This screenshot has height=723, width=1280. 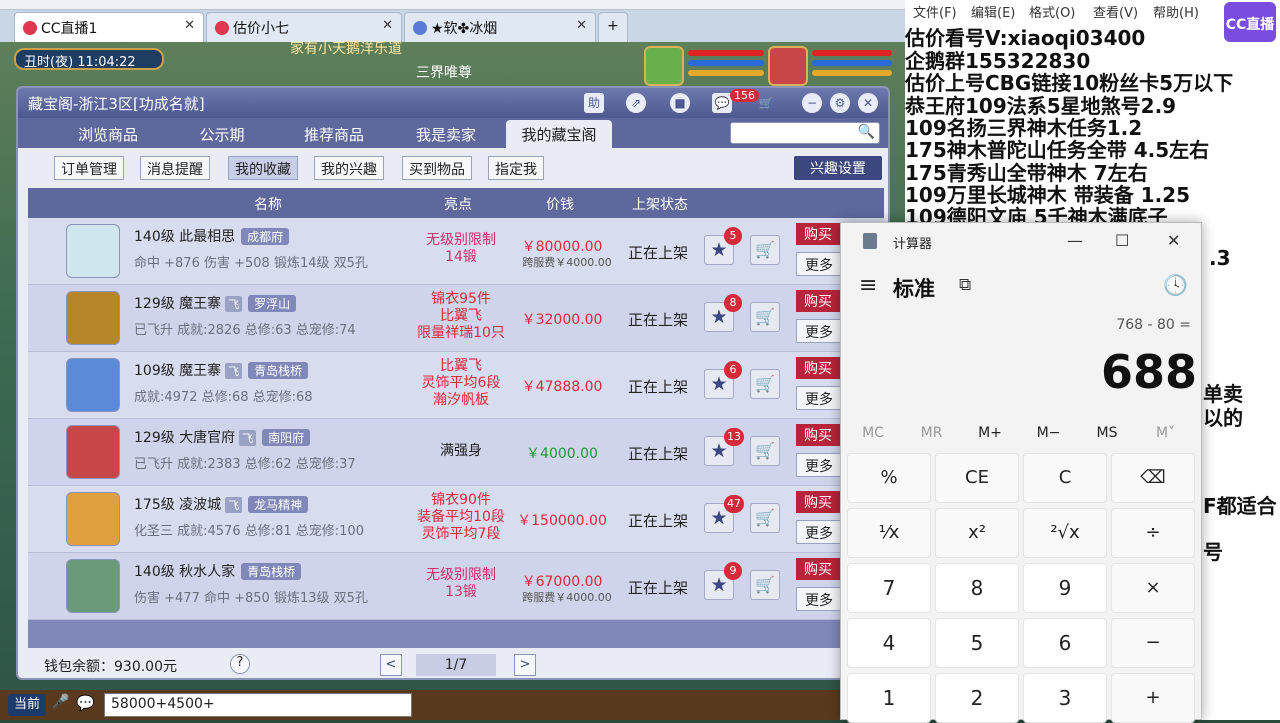 I want to click on memory-ms-button: MS, so click(x=1107, y=433).